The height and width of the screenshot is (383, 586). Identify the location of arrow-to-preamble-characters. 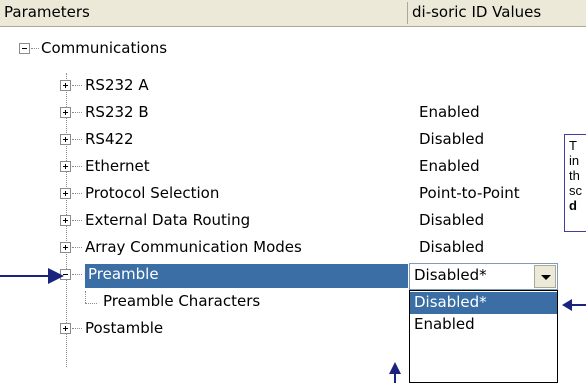
(395, 372).